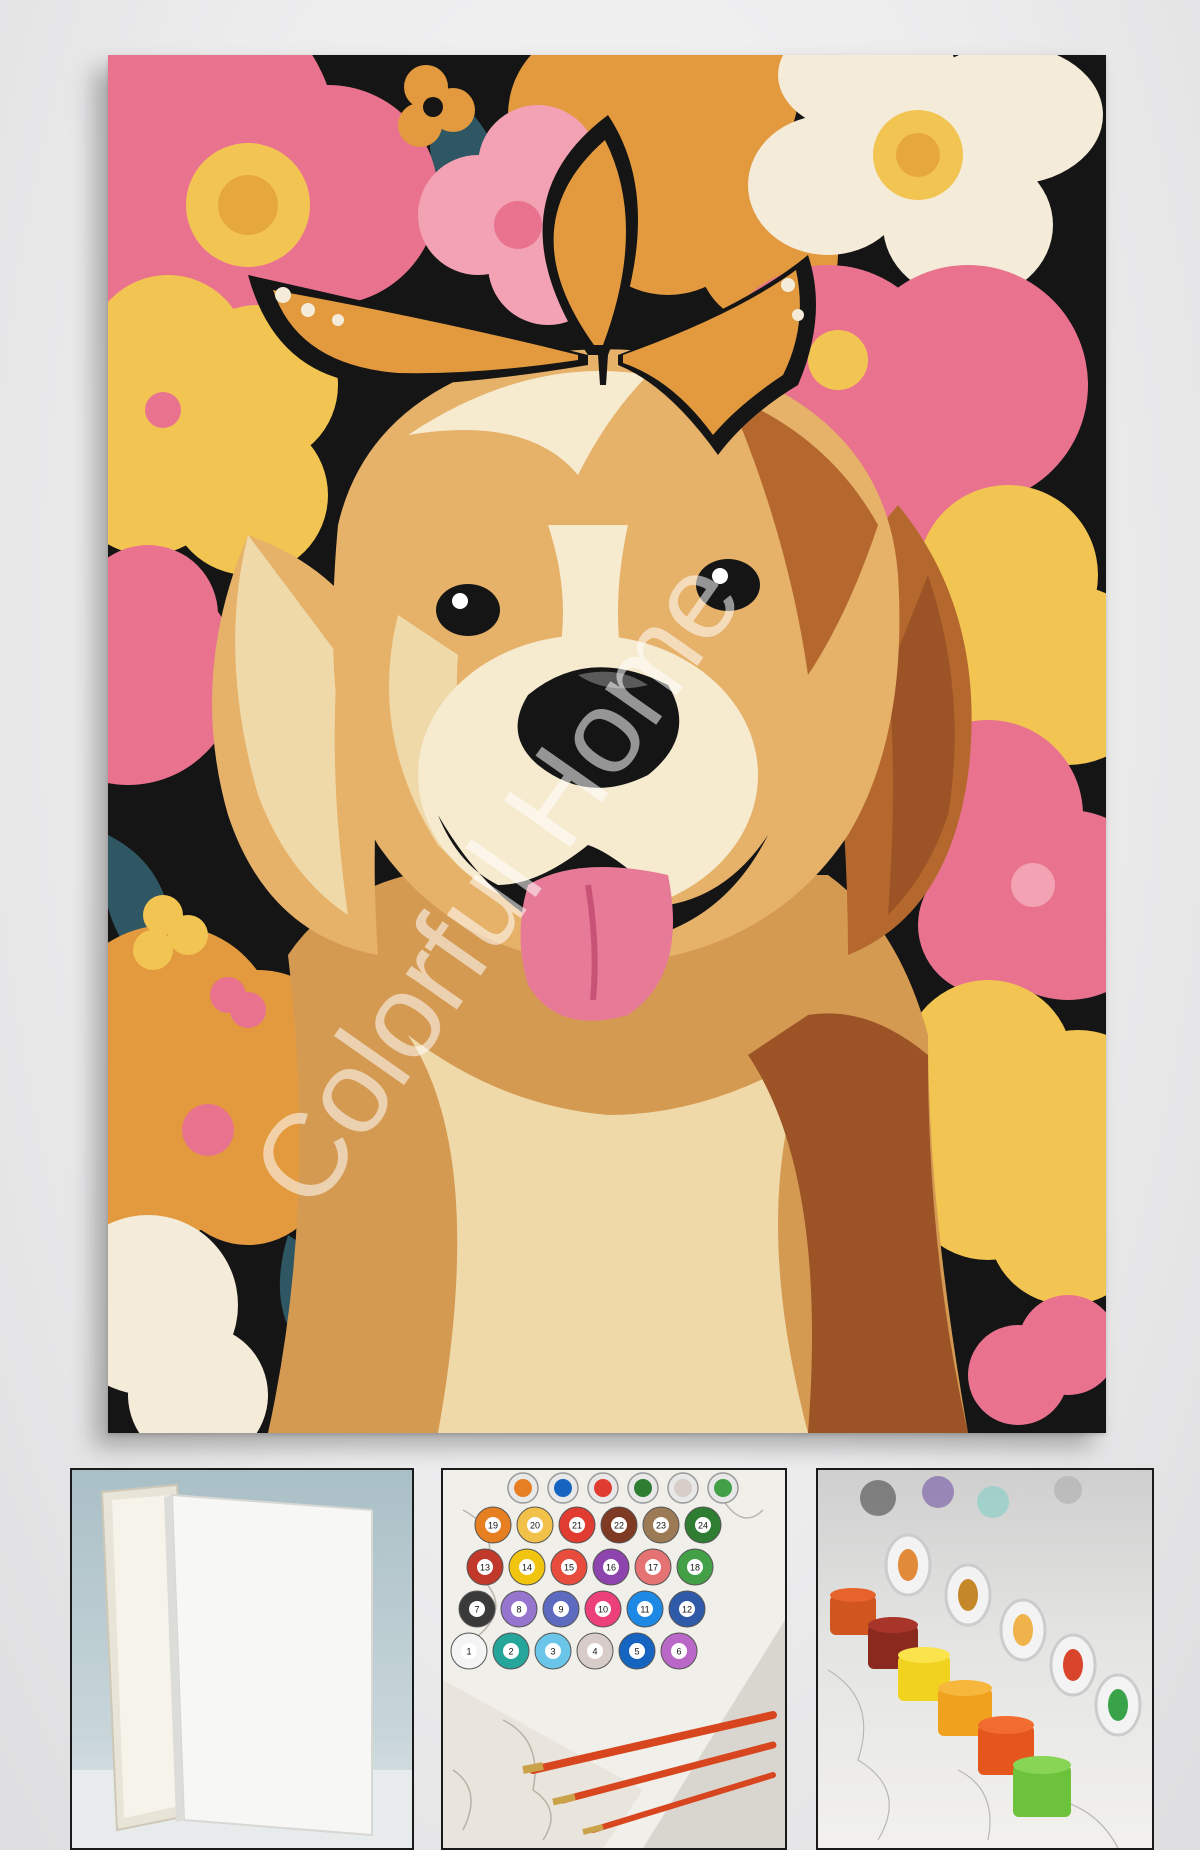  Describe the element at coordinates (644, 1610) in the screenshot. I see `paint-pot-number: 11` at that location.